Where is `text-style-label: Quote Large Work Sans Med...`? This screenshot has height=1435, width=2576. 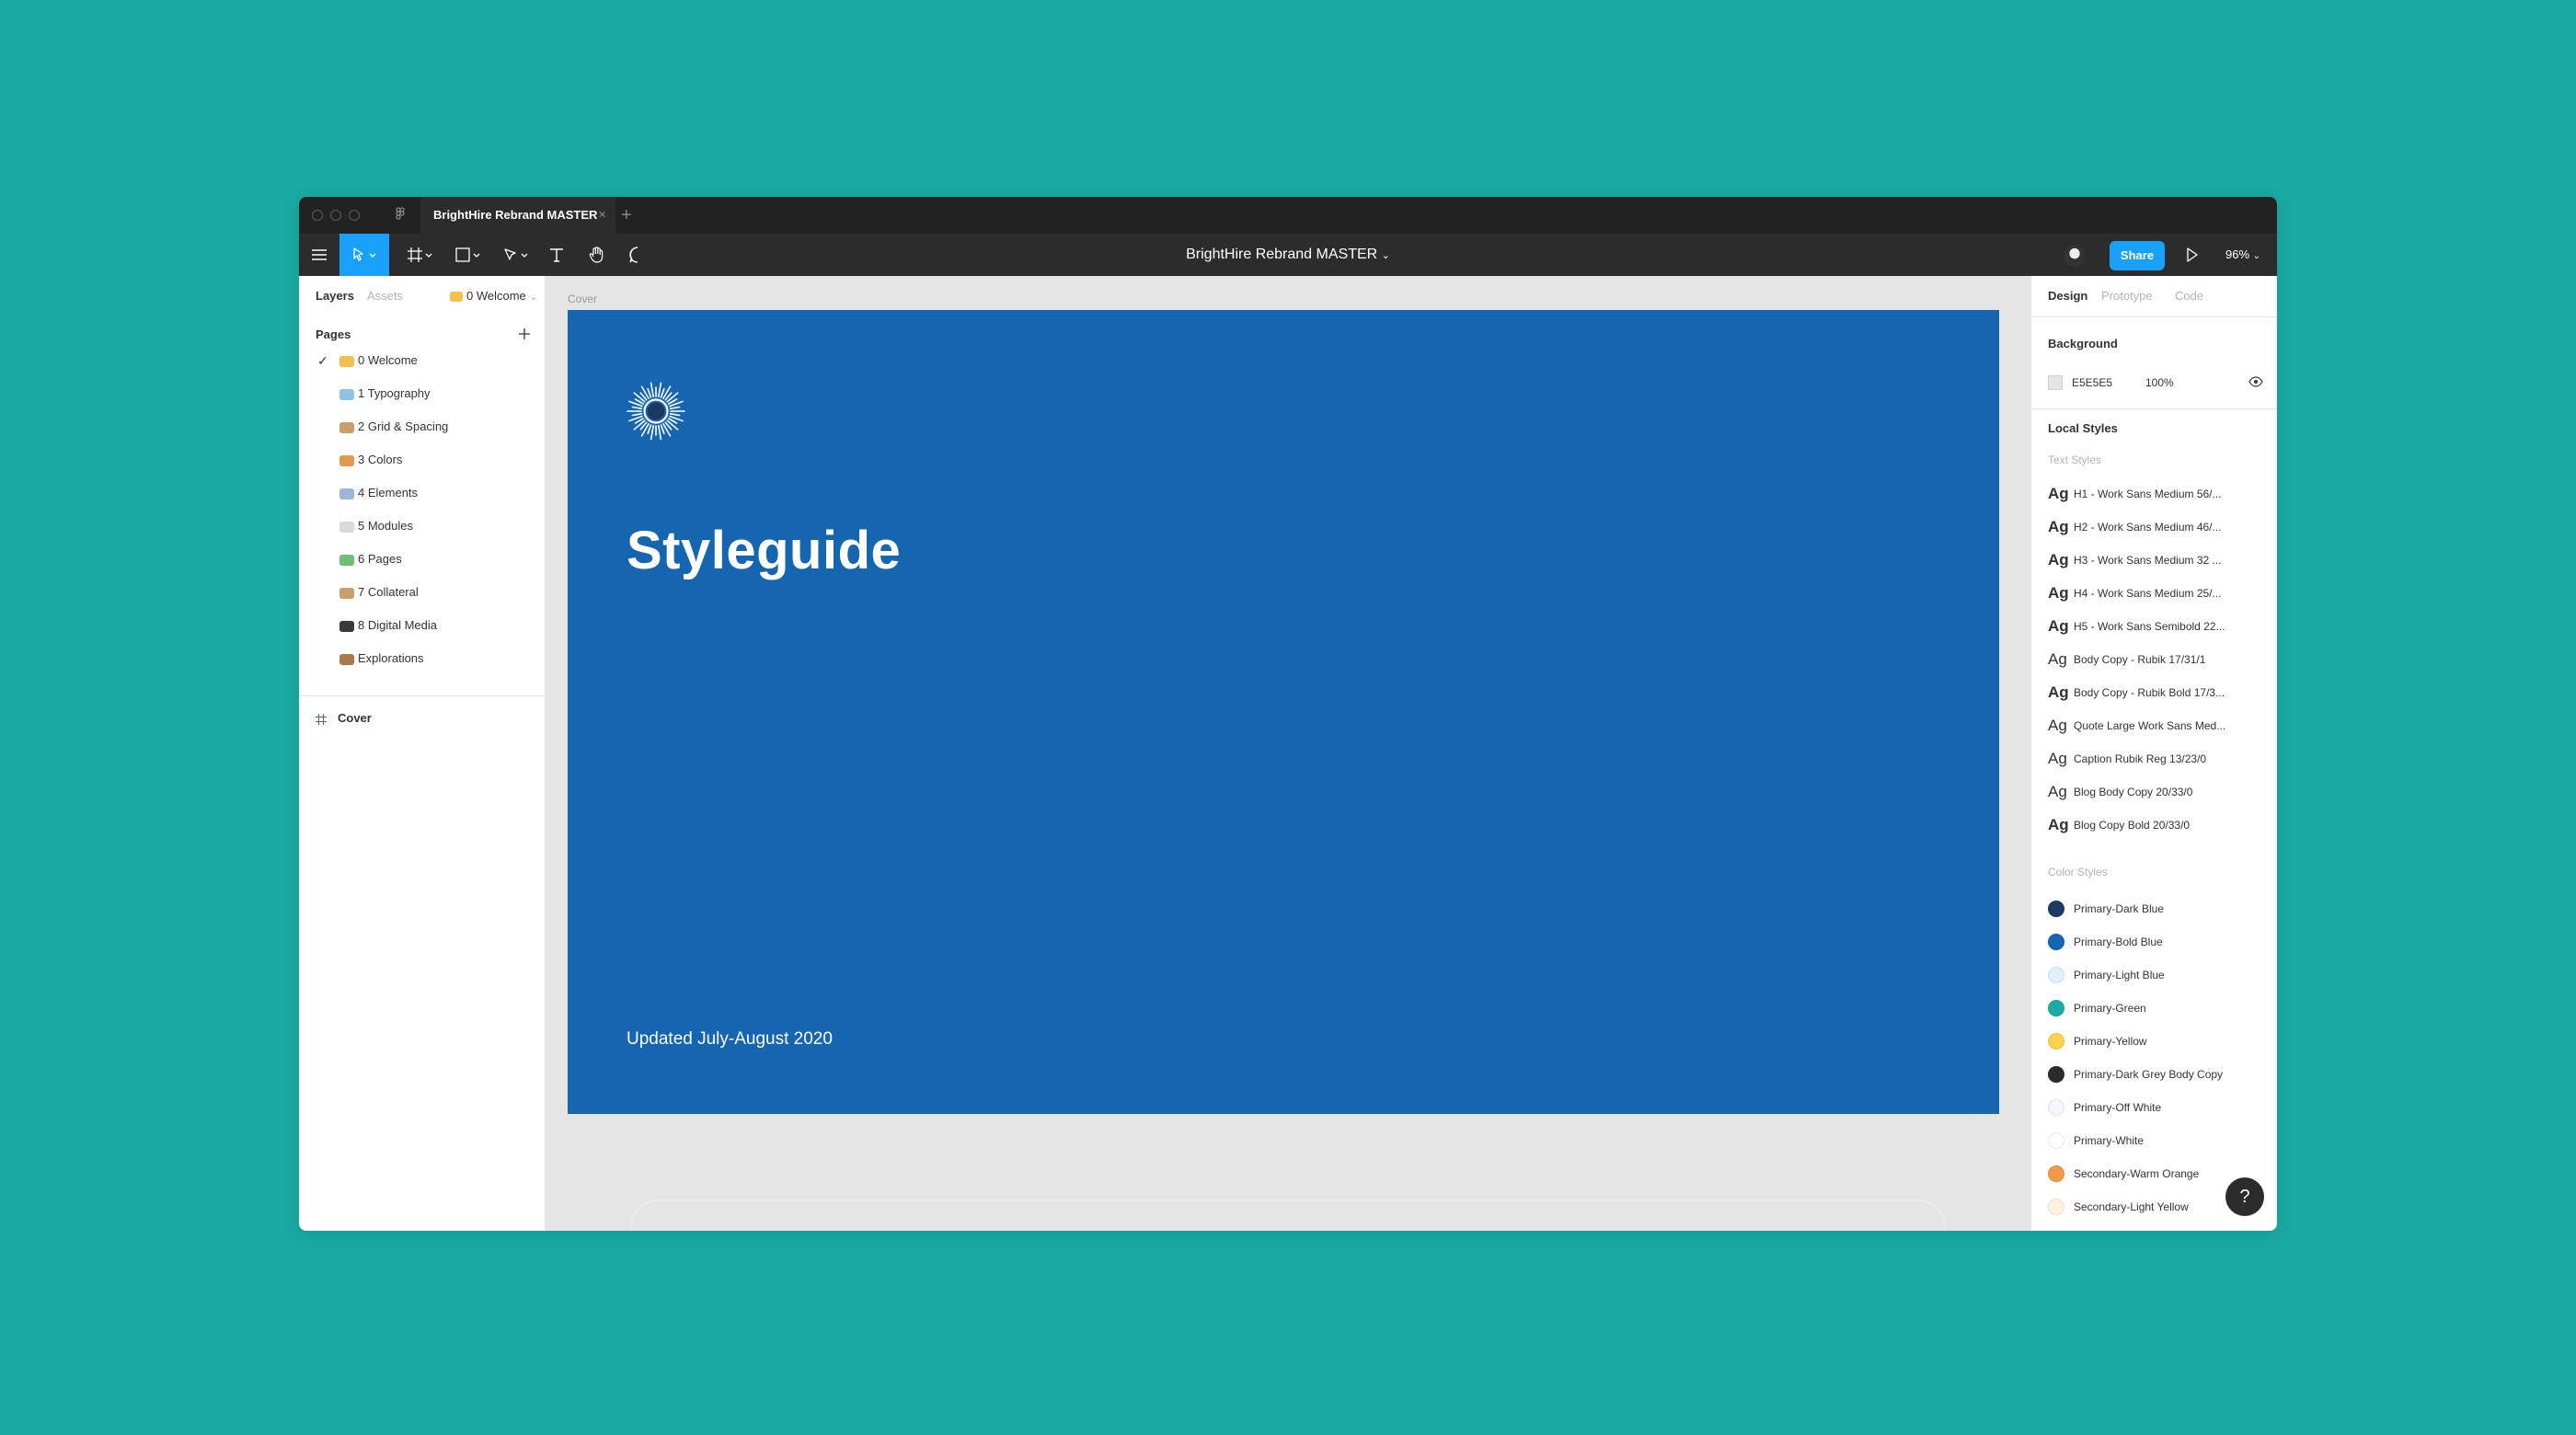
text-style-label: Quote Large Work Sans Med... is located at coordinates (2150, 725).